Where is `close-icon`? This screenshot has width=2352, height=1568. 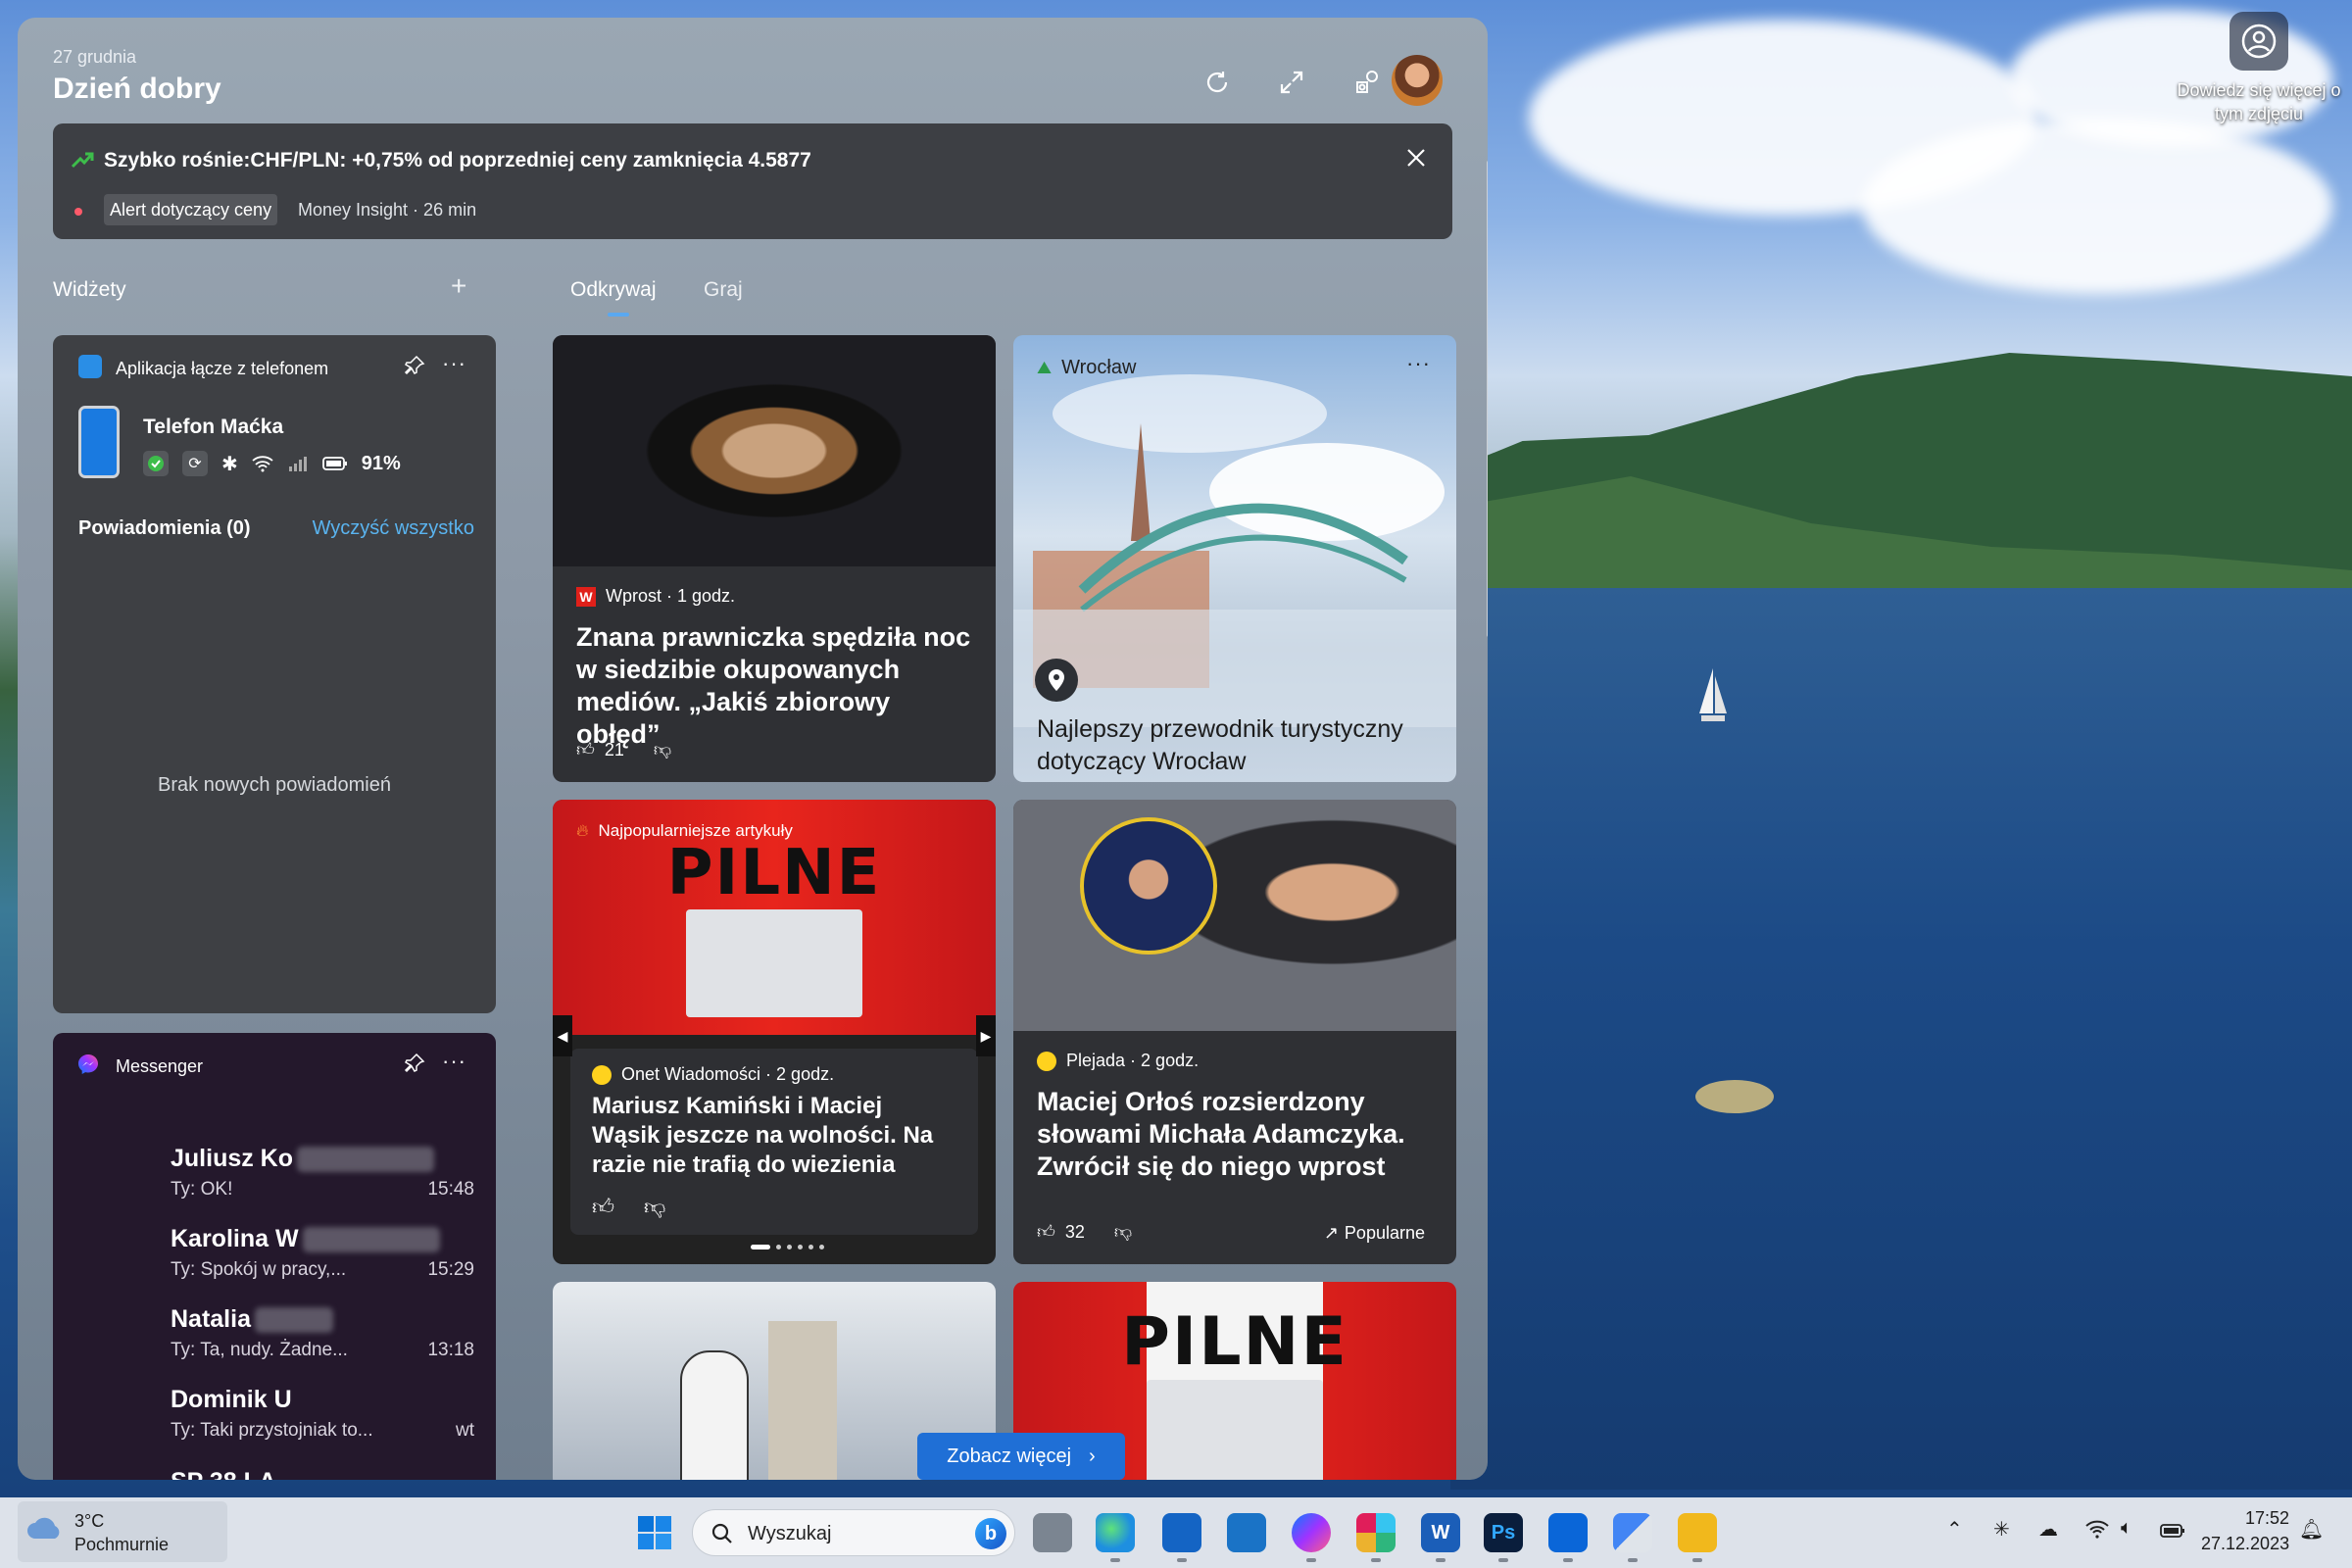
close-icon is located at coordinates (1416, 157).